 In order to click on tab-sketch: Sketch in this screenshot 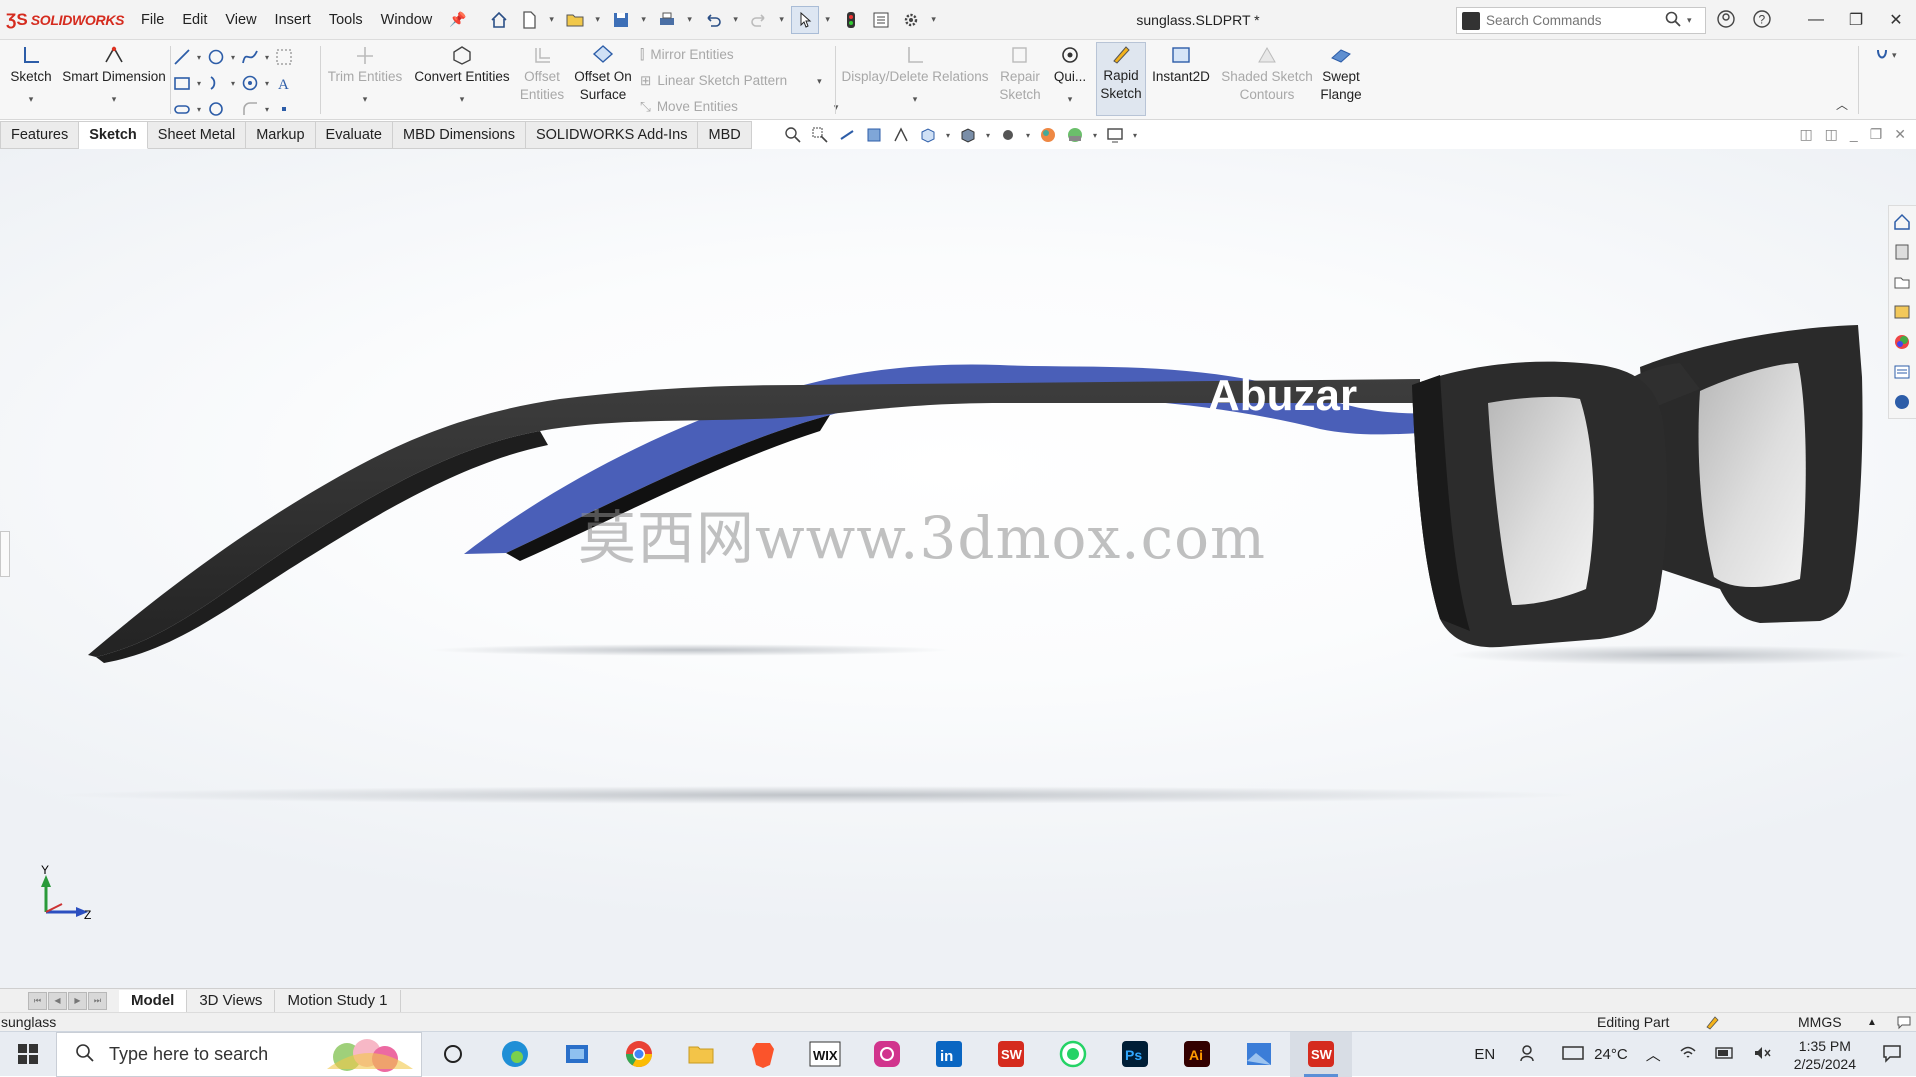, I will do `click(113, 135)`.